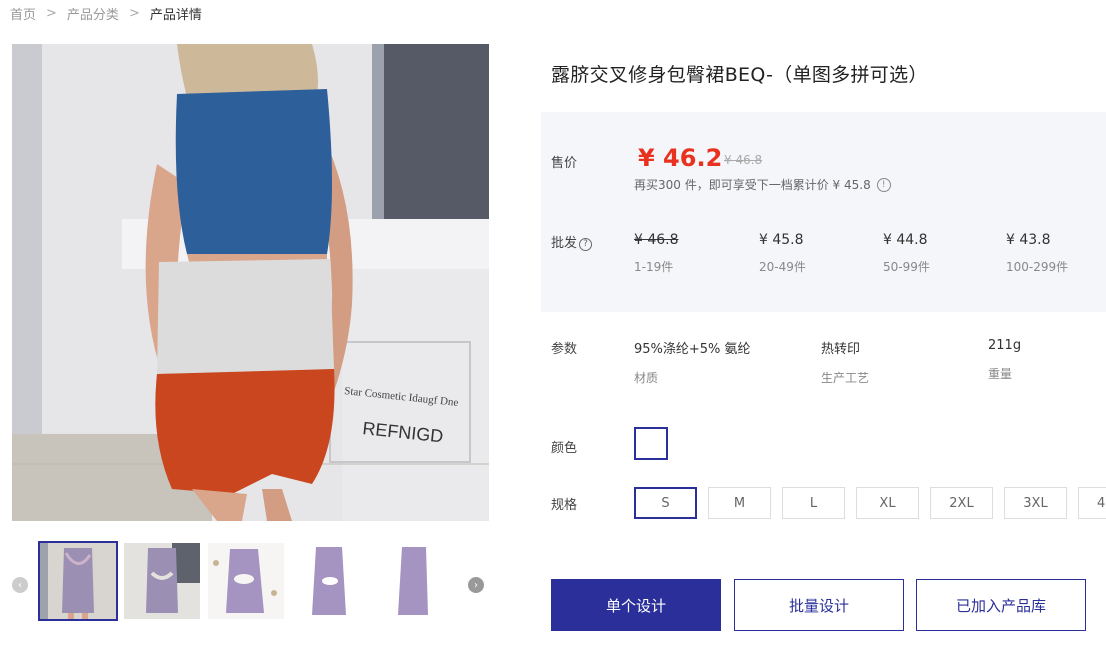  What do you see at coordinates (883, 184) in the screenshot?
I see `info-icon: !` at bounding box center [883, 184].